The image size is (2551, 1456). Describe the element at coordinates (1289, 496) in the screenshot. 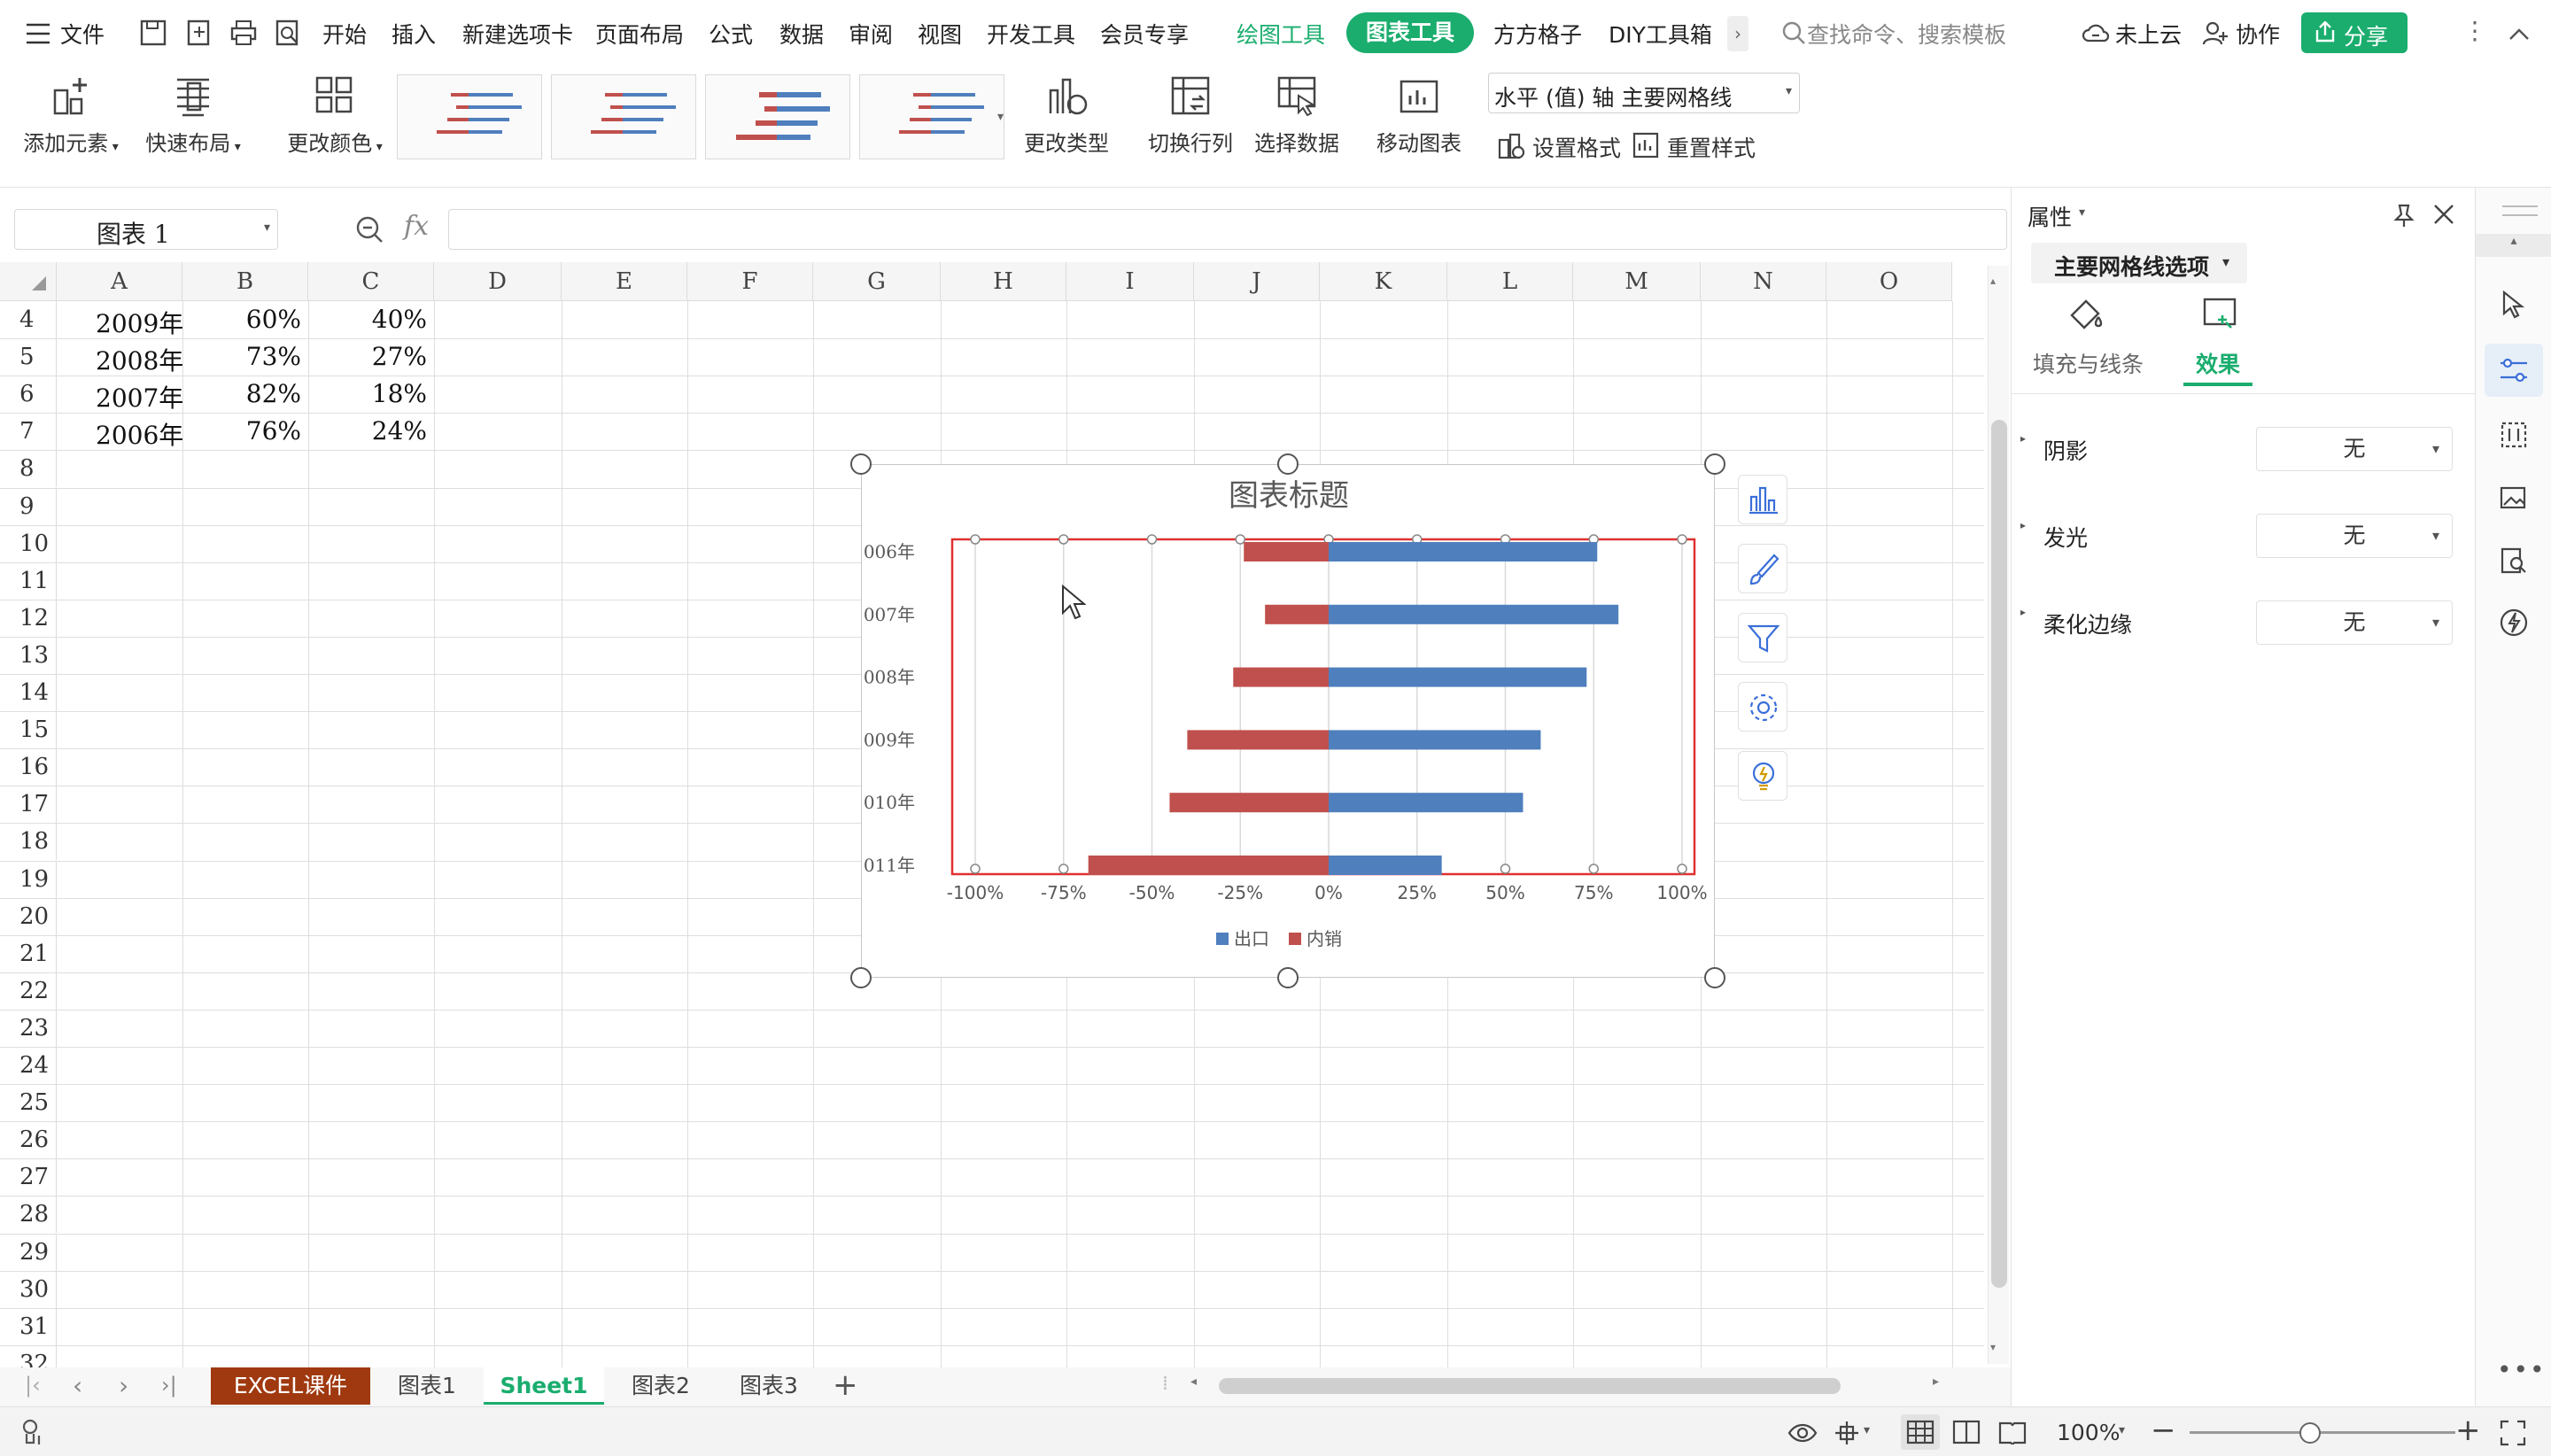

I see `chart-title: 图表标题` at that location.